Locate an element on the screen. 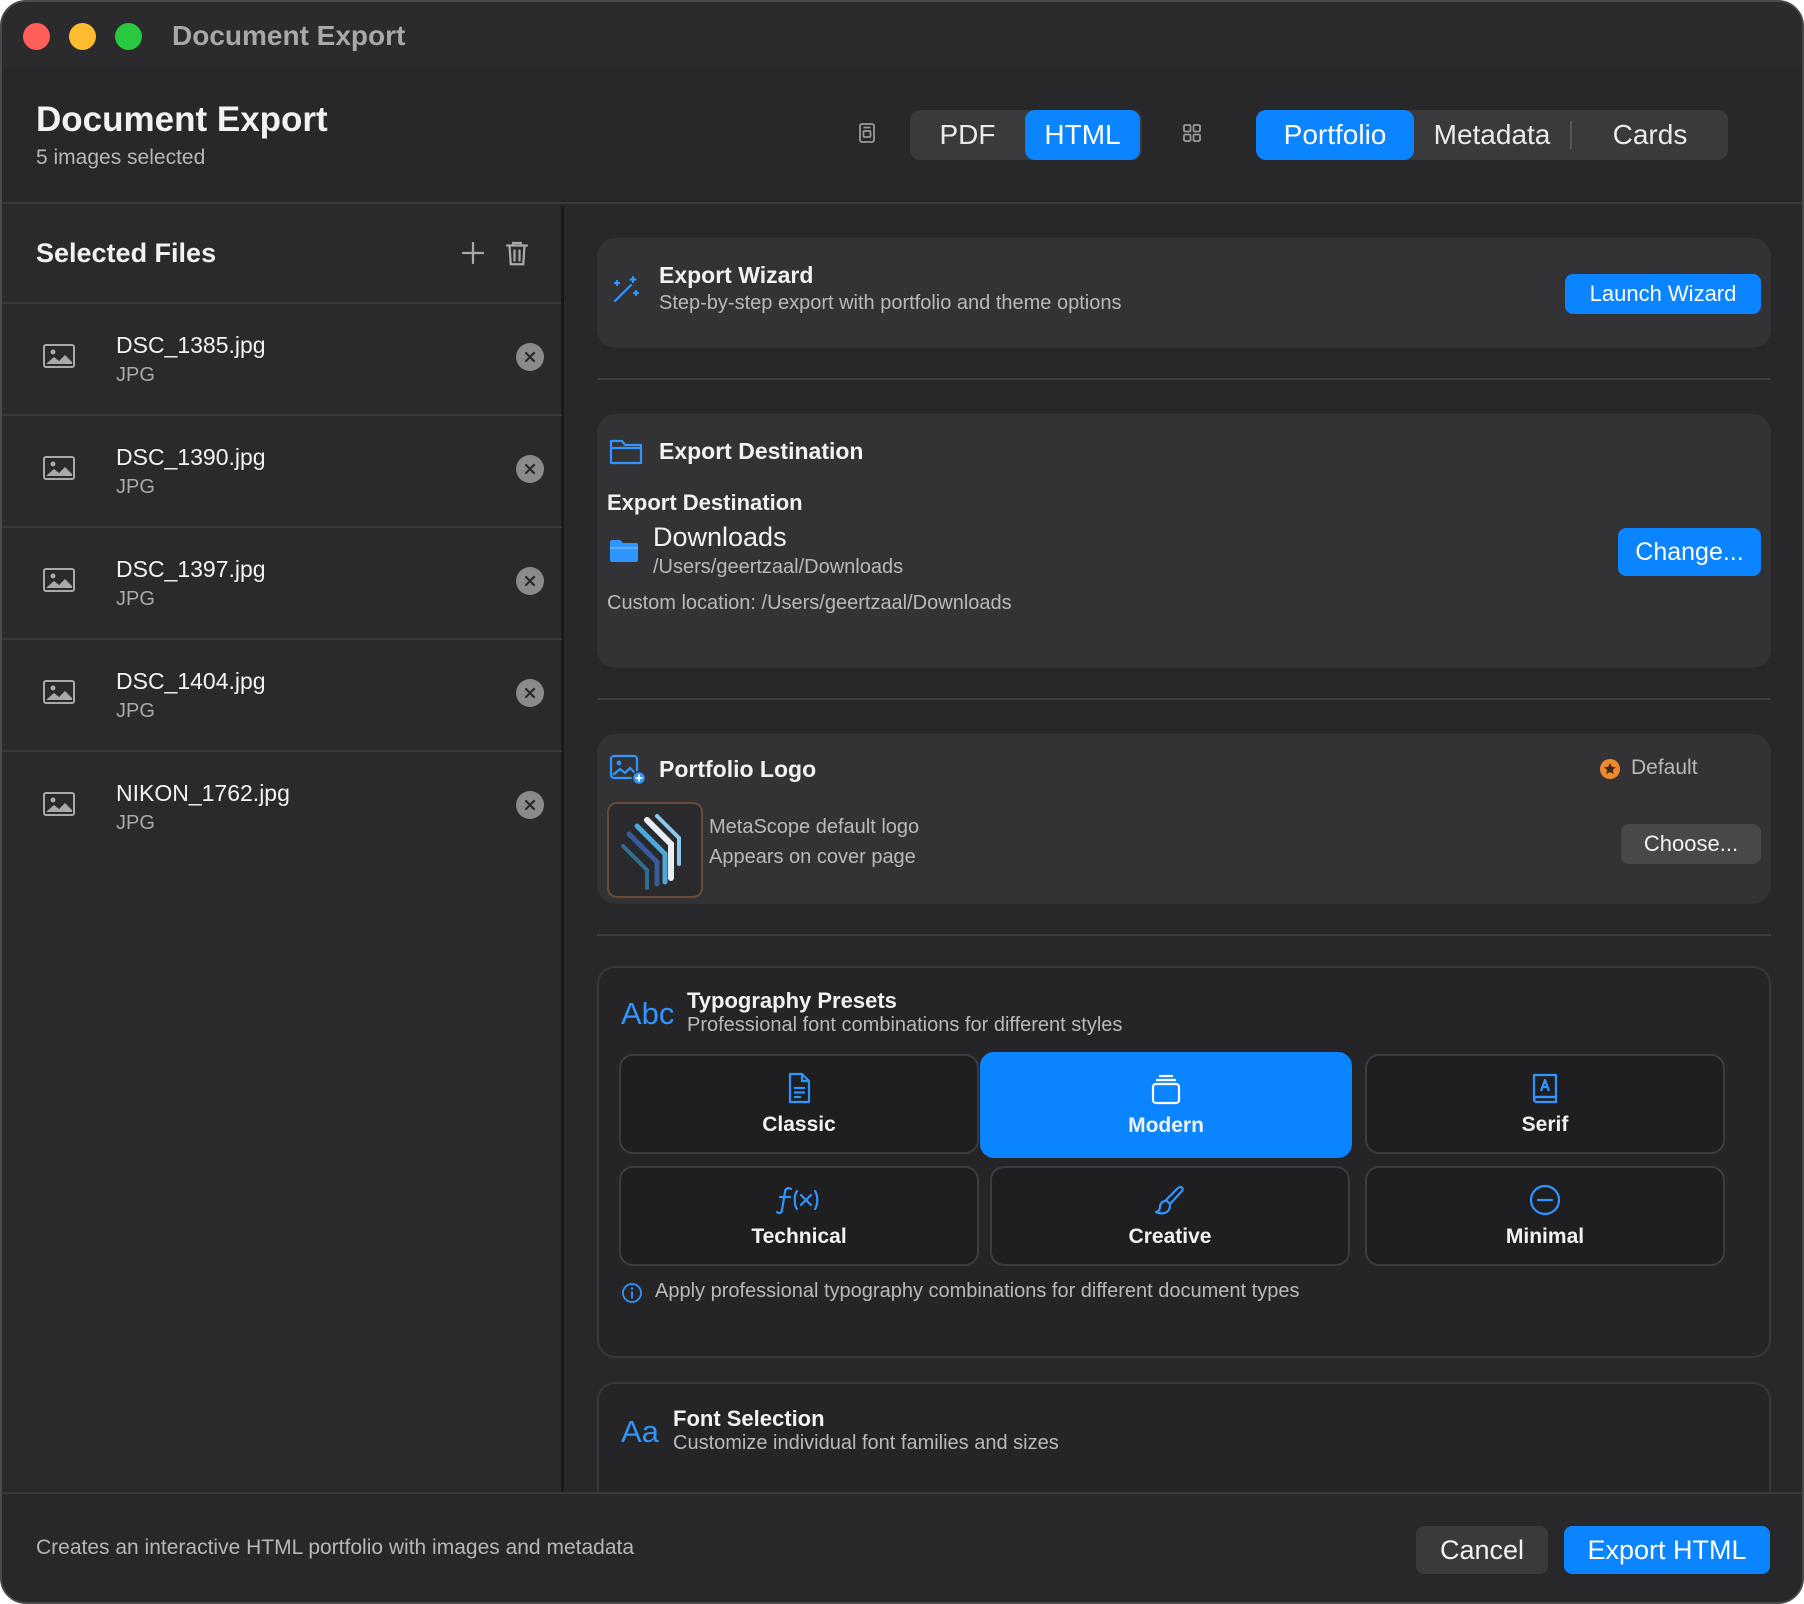 The image size is (1804, 1604). minimize-window-button is located at coordinates (82, 36).